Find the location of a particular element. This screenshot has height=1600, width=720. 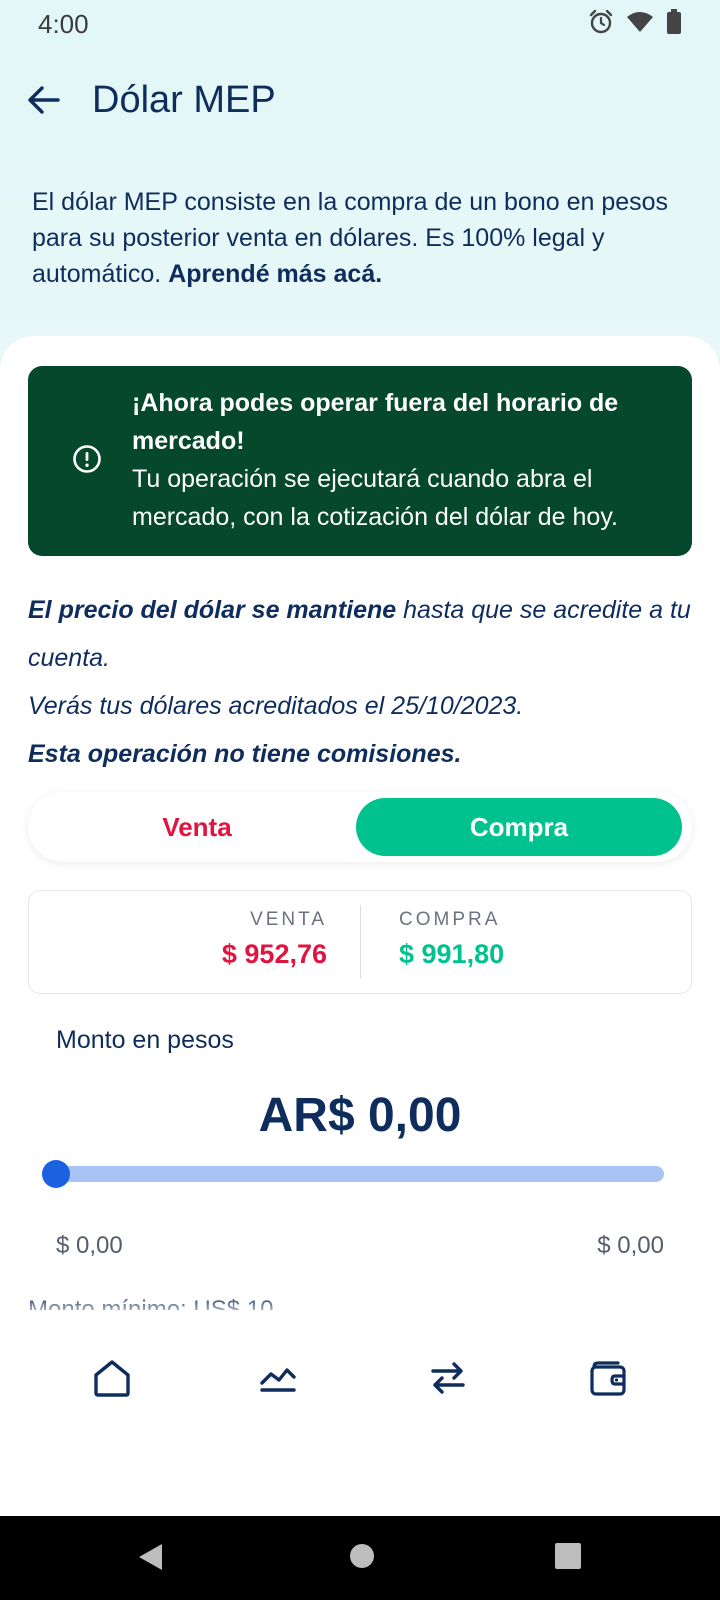

learn-more-link: Aprendé más acá. is located at coordinates (275, 274).